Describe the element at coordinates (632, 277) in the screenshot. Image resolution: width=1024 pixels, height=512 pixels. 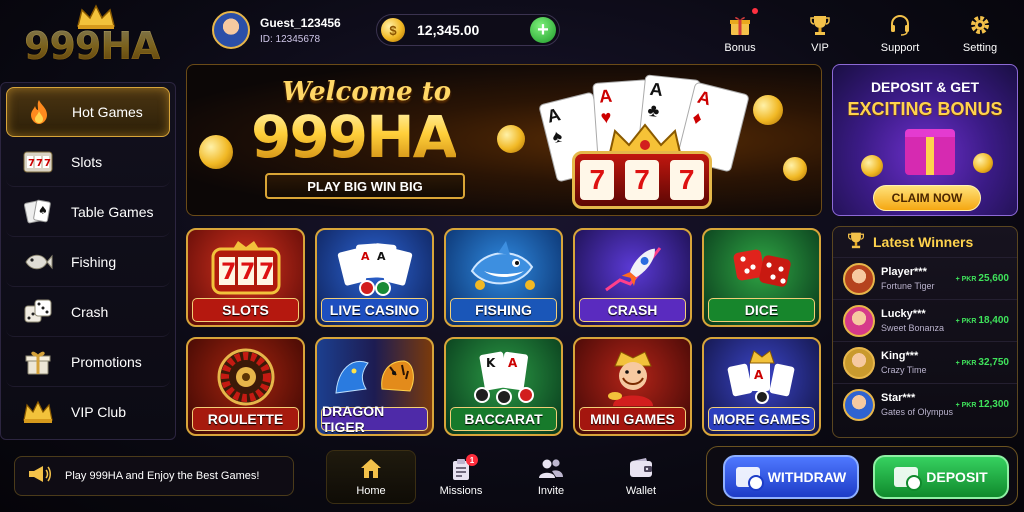
I see `game-tile-crash: CRASH` at that location.